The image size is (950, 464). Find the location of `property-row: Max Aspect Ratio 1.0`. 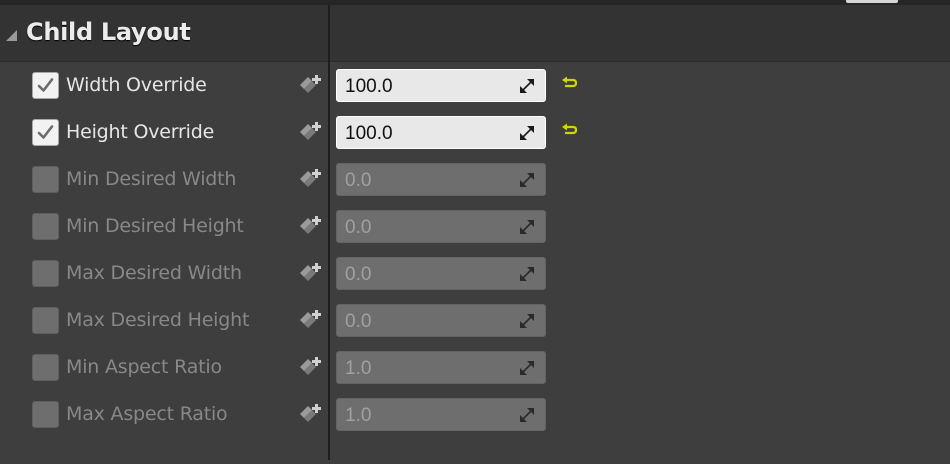

property-row: Max Aspect Ratio 1.0 is located at coordinates (475, 414).